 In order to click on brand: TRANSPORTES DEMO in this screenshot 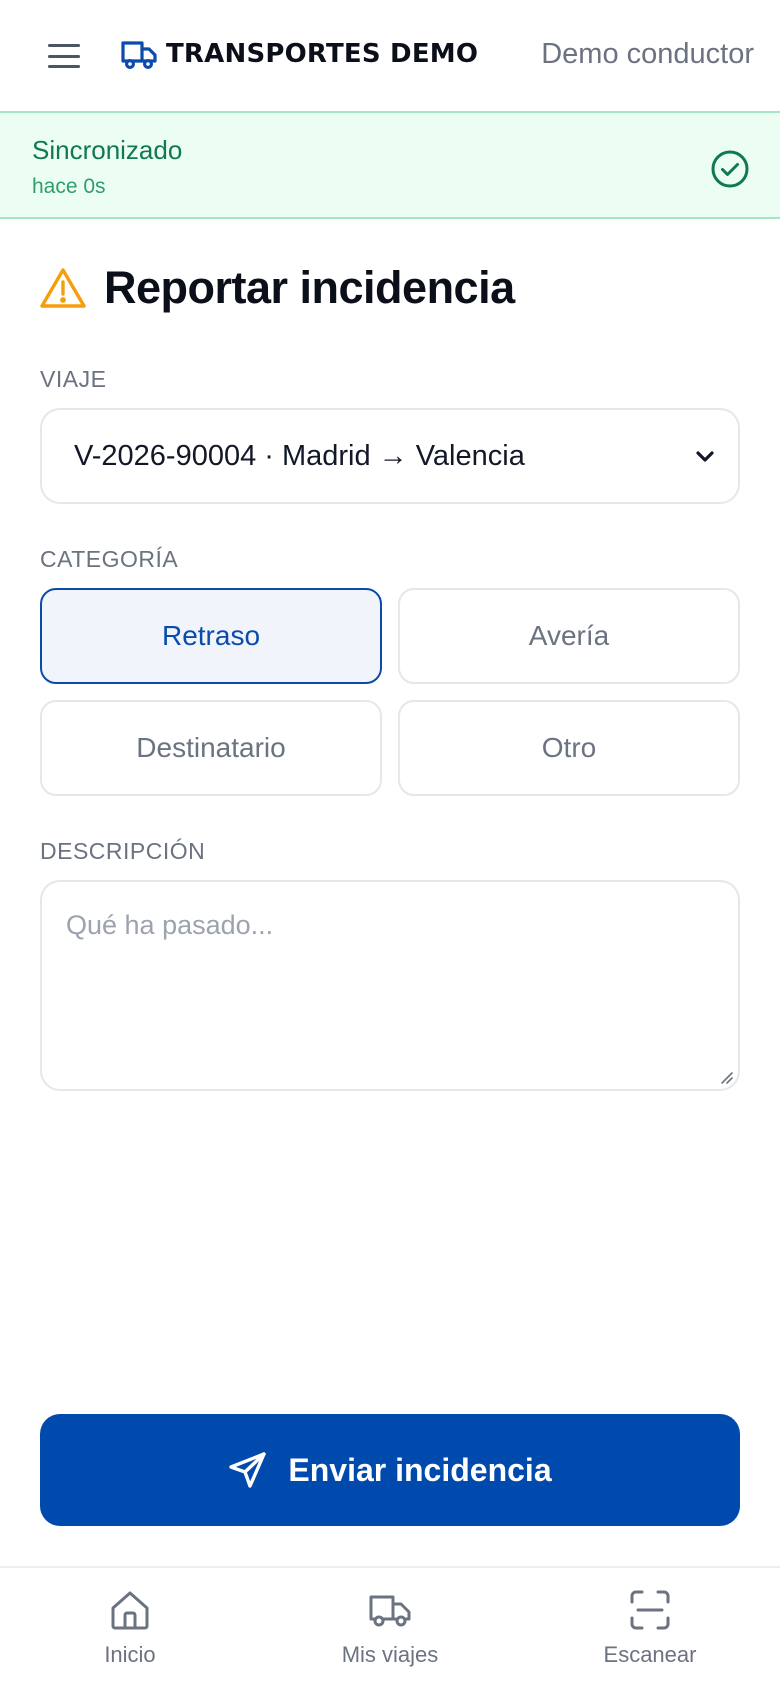, I will do `click(299, 54)`.